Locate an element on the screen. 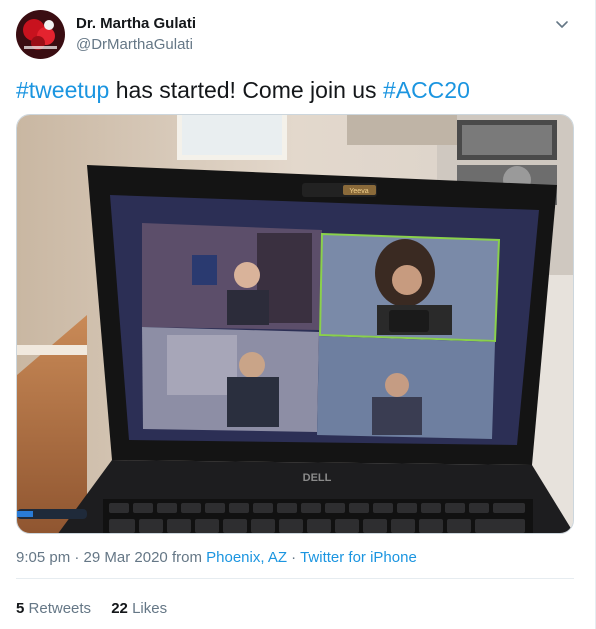 The image size is (596, 629). avatar is located at coordinates (40, 34).